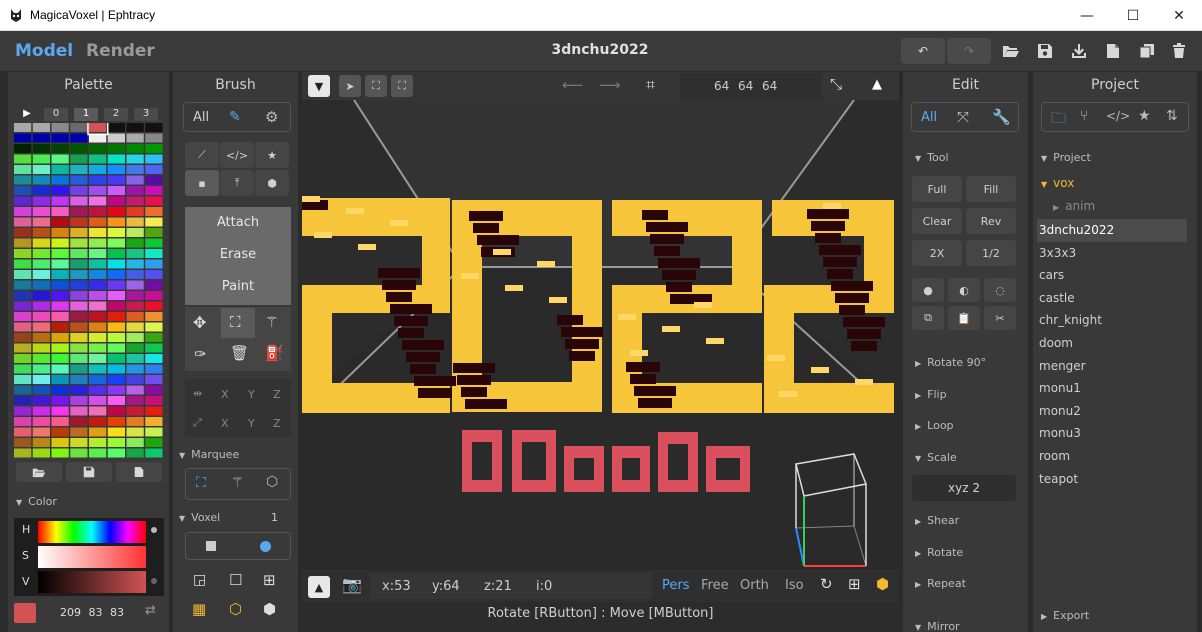 This screenshot has height=632, width=1202. I want to click on clear-button: Clear, so click(937, 221).